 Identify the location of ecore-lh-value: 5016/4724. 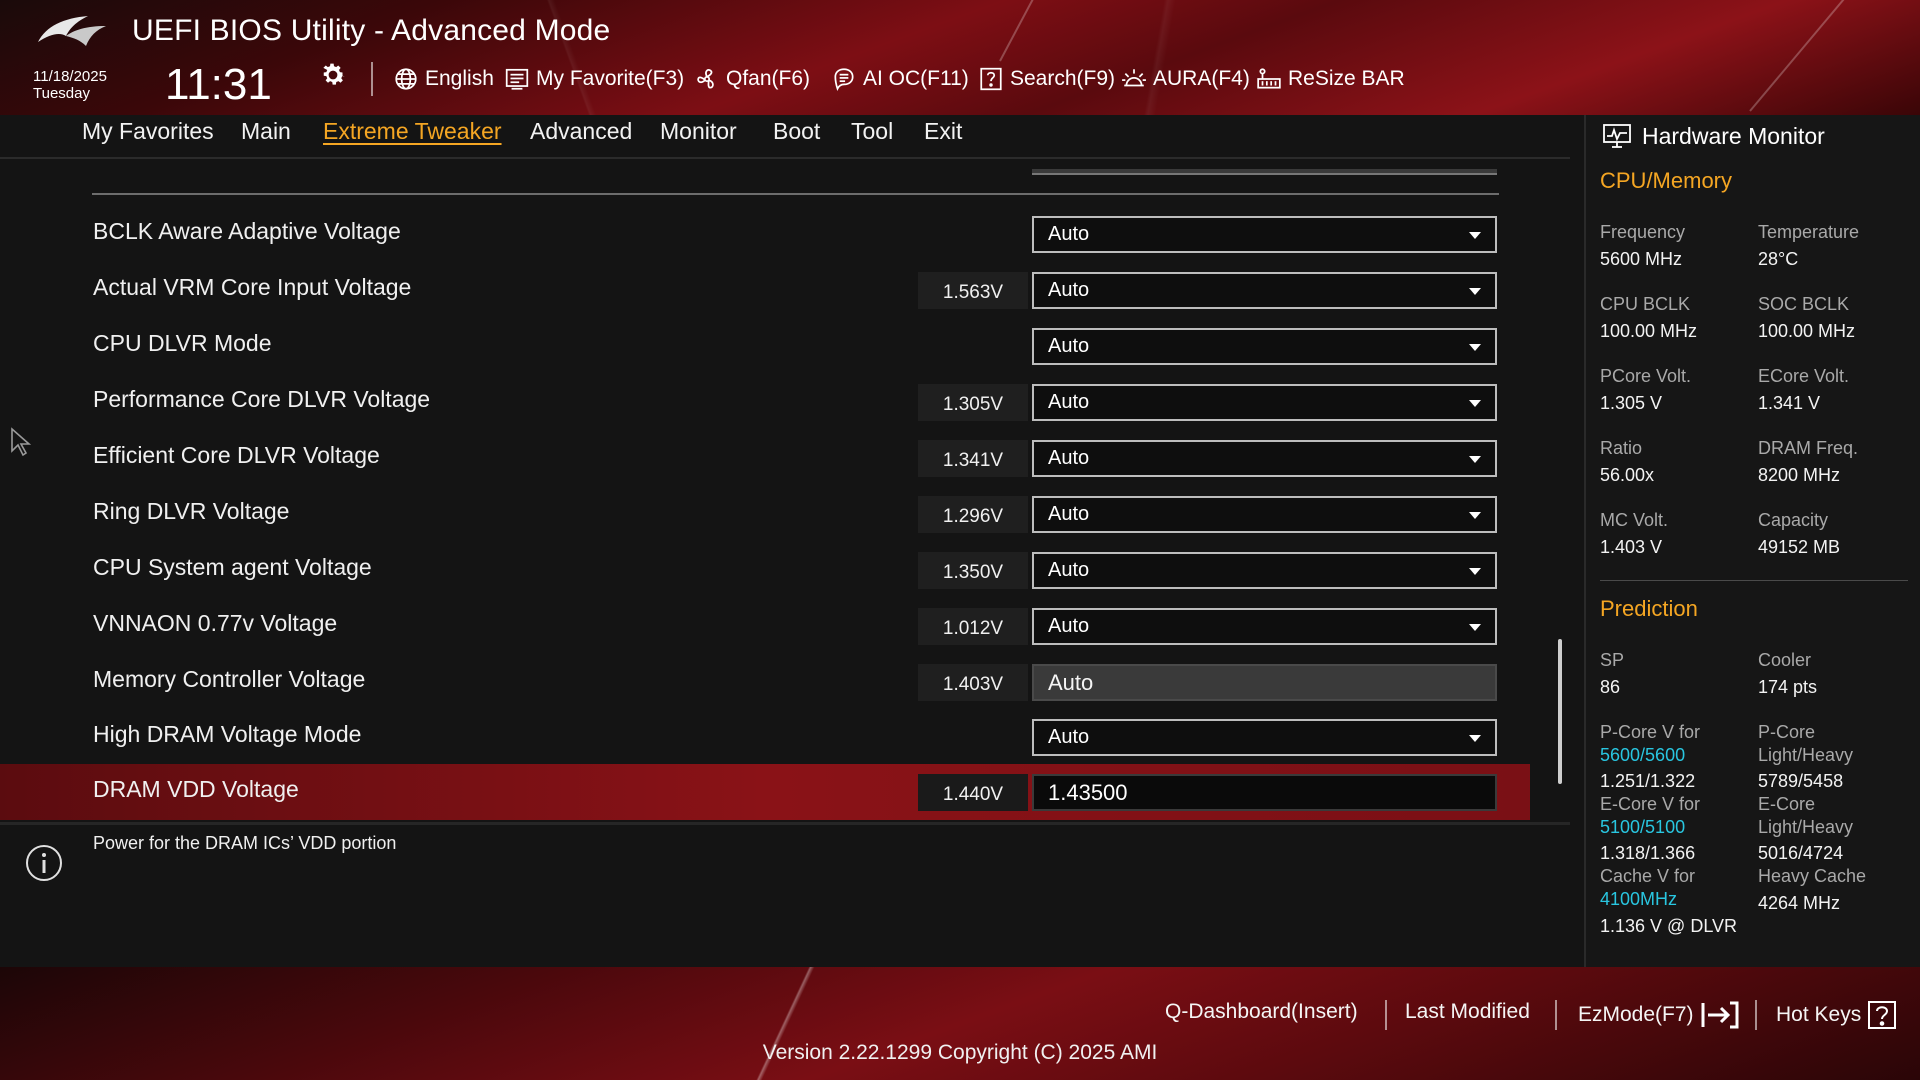
(1801, 853).